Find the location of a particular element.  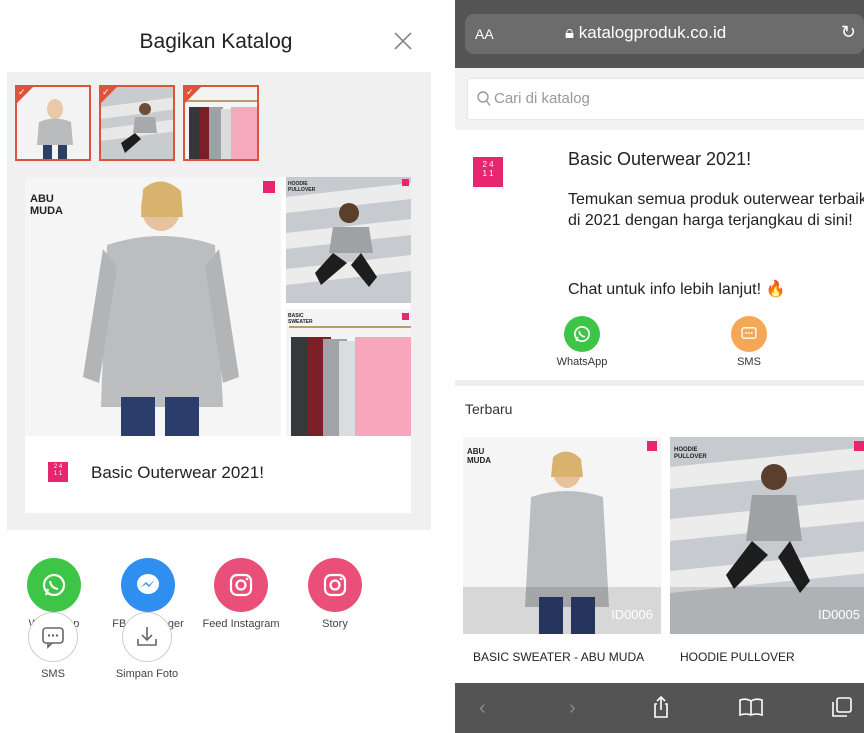

browser-bottom-bar: ‹ › is located at coordinates (659, 708).